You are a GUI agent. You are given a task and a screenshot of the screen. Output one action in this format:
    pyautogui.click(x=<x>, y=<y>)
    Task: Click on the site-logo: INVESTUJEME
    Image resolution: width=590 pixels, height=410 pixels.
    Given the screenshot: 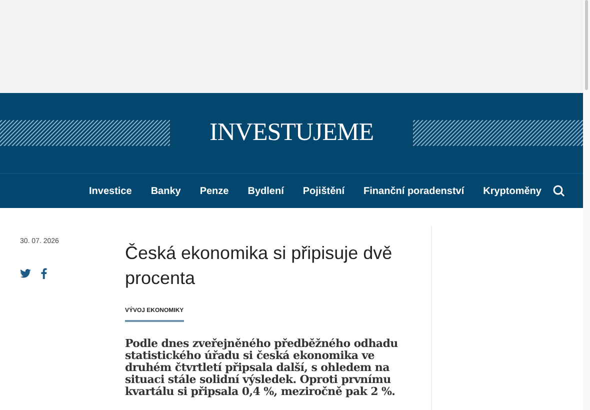 What is the action you would take?
    pyautogui.click(x=292, y=133)
    